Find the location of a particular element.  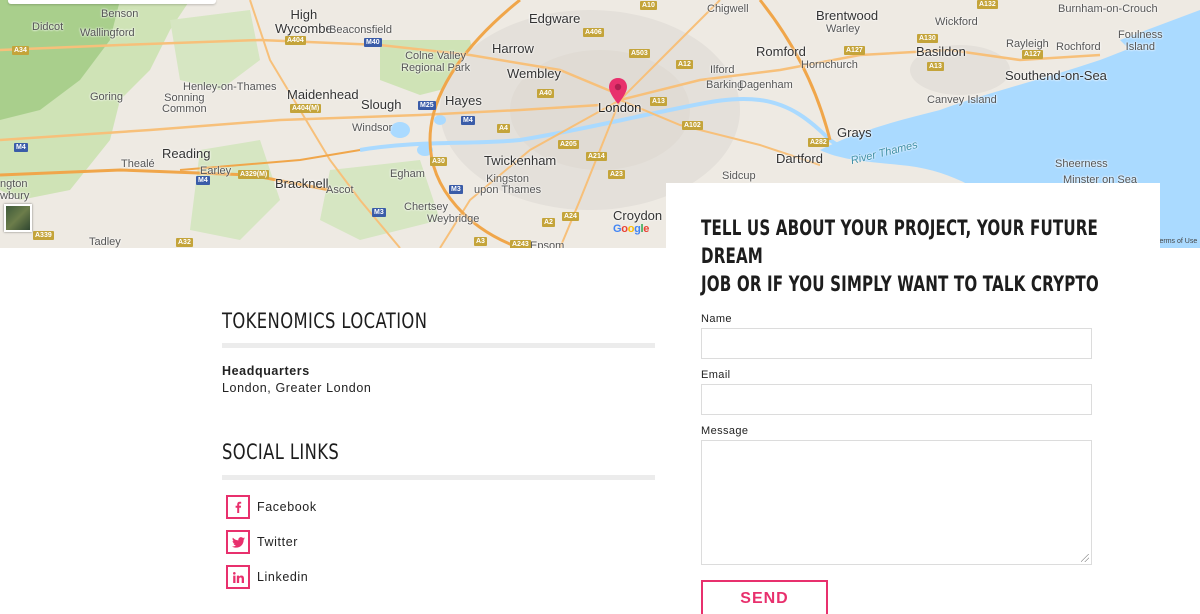

map-place-label: Dagenham is located at coordinates (766, 85).